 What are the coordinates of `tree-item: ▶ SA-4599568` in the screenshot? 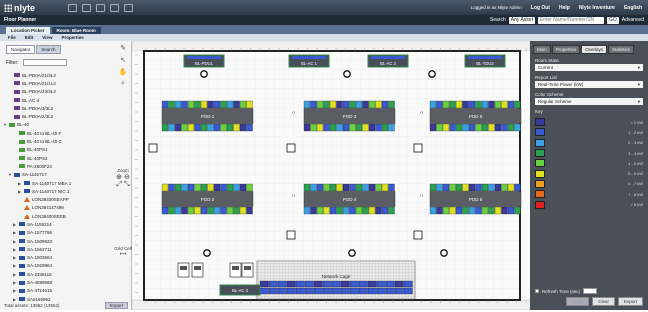 It's located at (67, 282).